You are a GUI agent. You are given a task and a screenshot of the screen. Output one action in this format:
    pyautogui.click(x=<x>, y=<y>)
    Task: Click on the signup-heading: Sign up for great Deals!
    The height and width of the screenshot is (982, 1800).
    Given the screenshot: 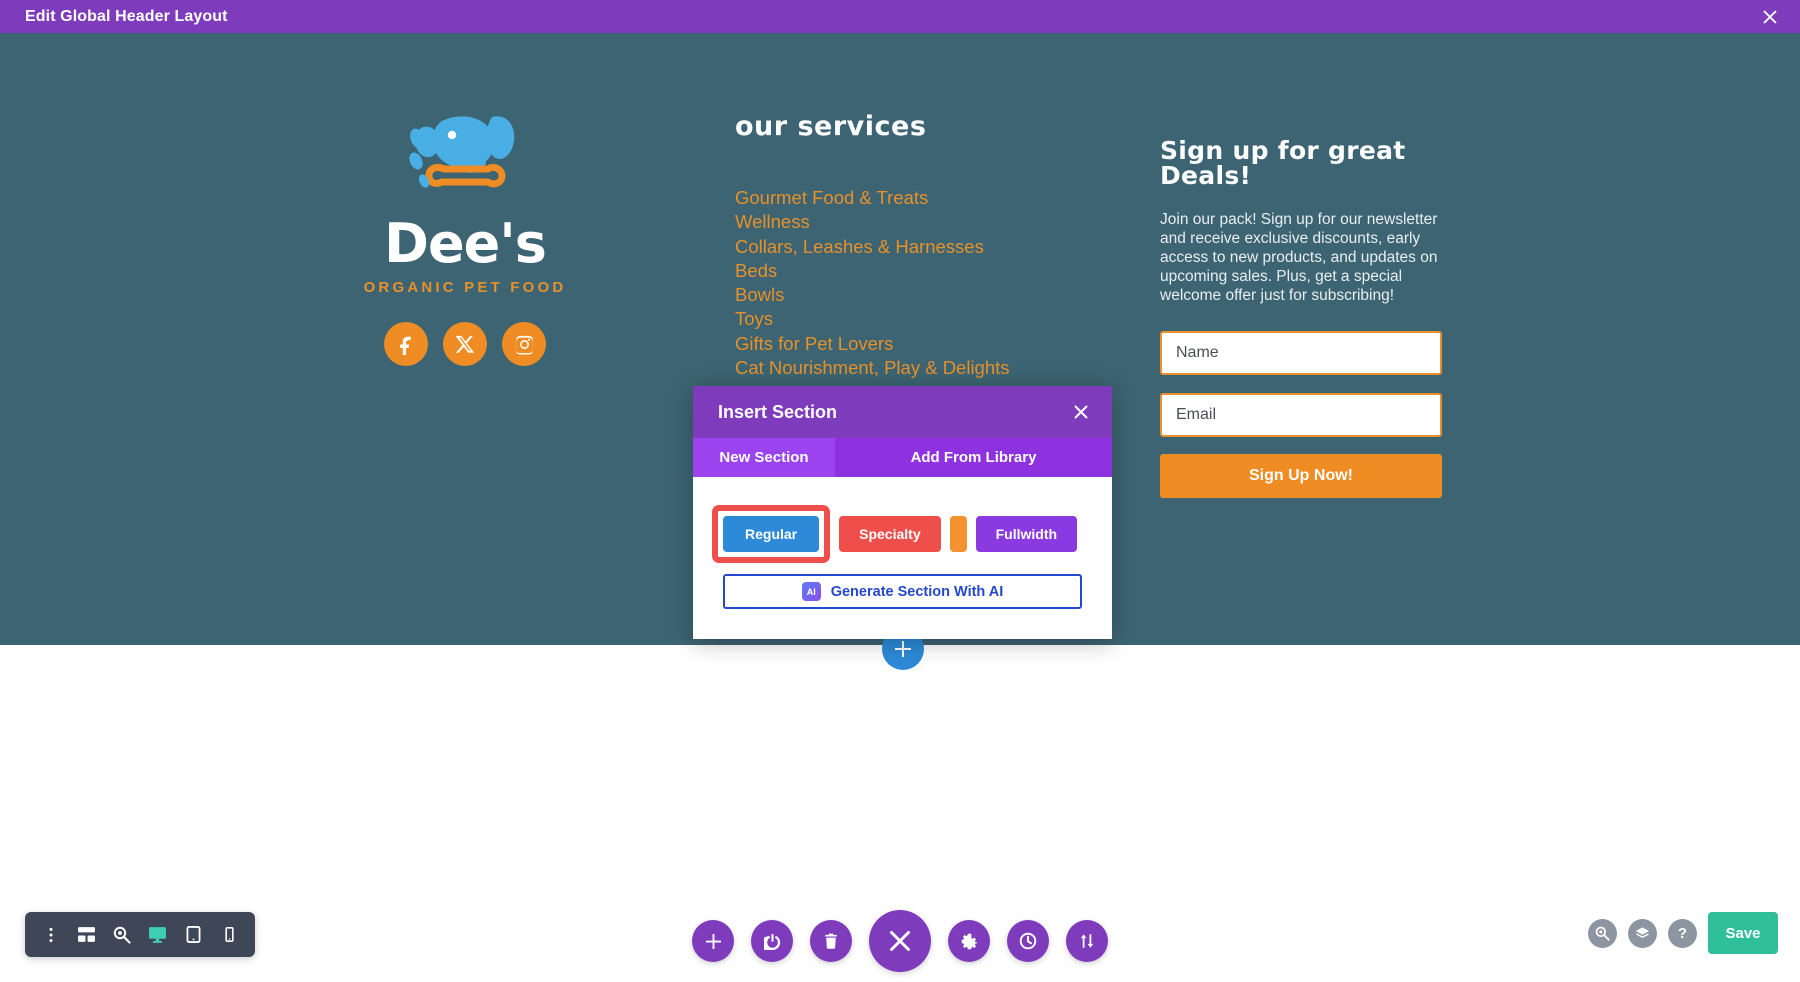 What is the action you would take?
    pyautogui.click(x=1283, y=163)
    